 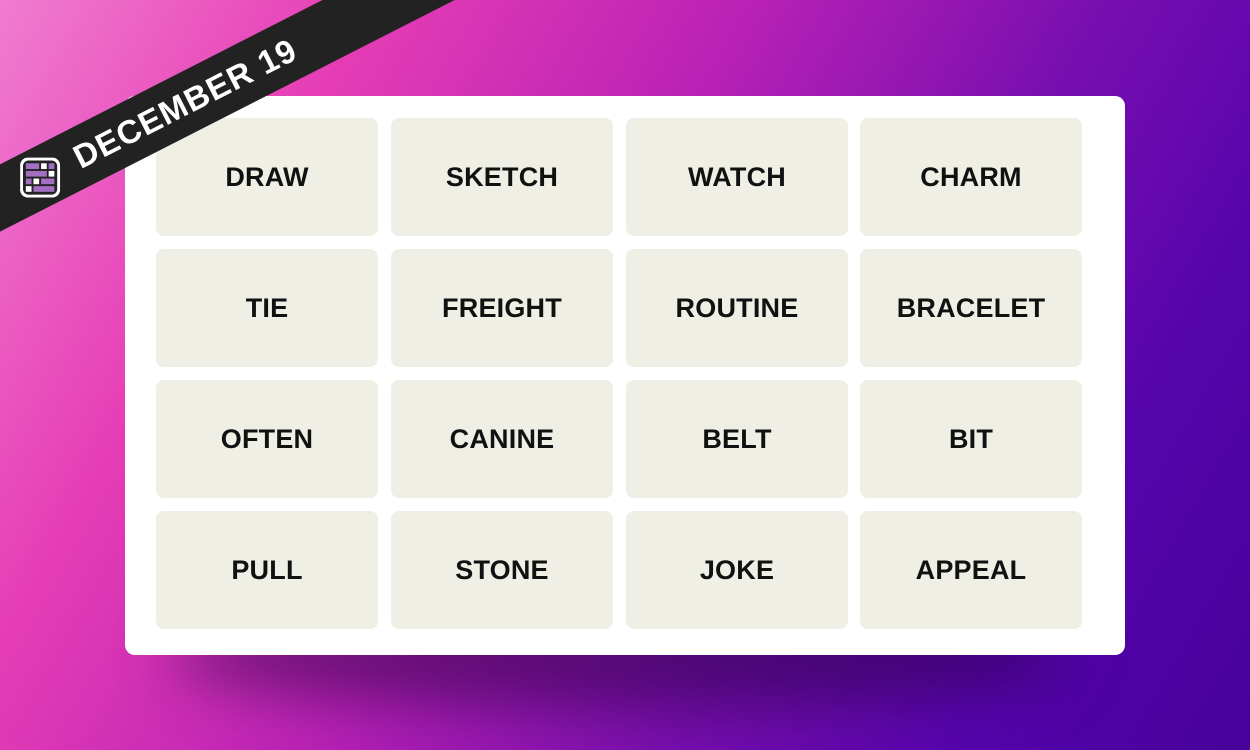 I want to click on word-tile: OFTEN, so click(x=267, y=439).